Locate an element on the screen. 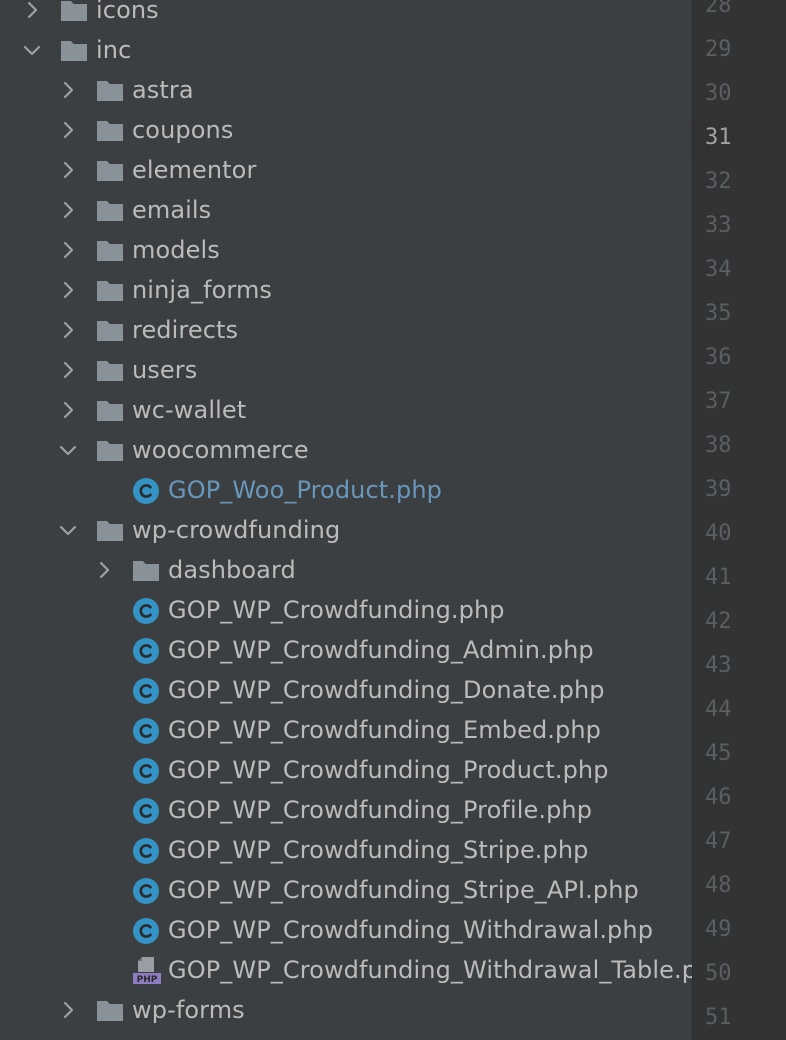 This screenshot has width=786, height=1040. line-number: 40 is located at coordinates (739, 534).